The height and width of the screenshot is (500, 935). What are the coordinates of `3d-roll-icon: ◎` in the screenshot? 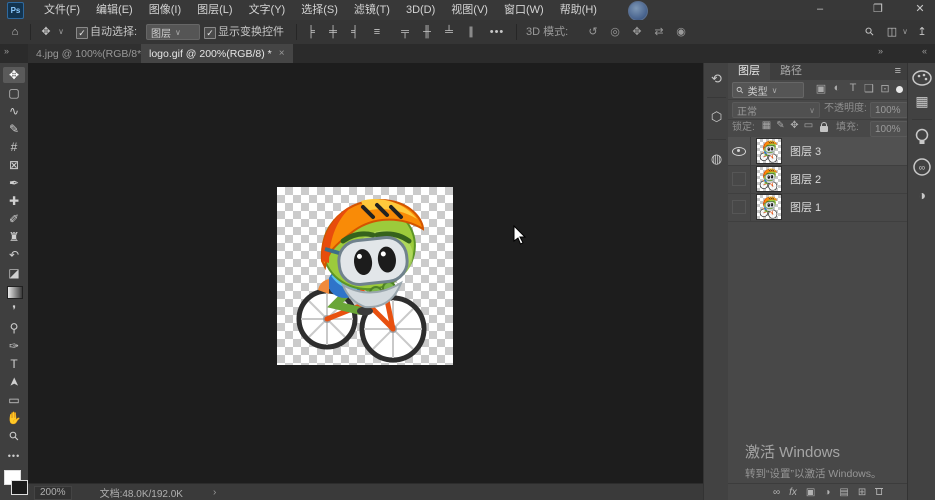 It's located at (615, 32).